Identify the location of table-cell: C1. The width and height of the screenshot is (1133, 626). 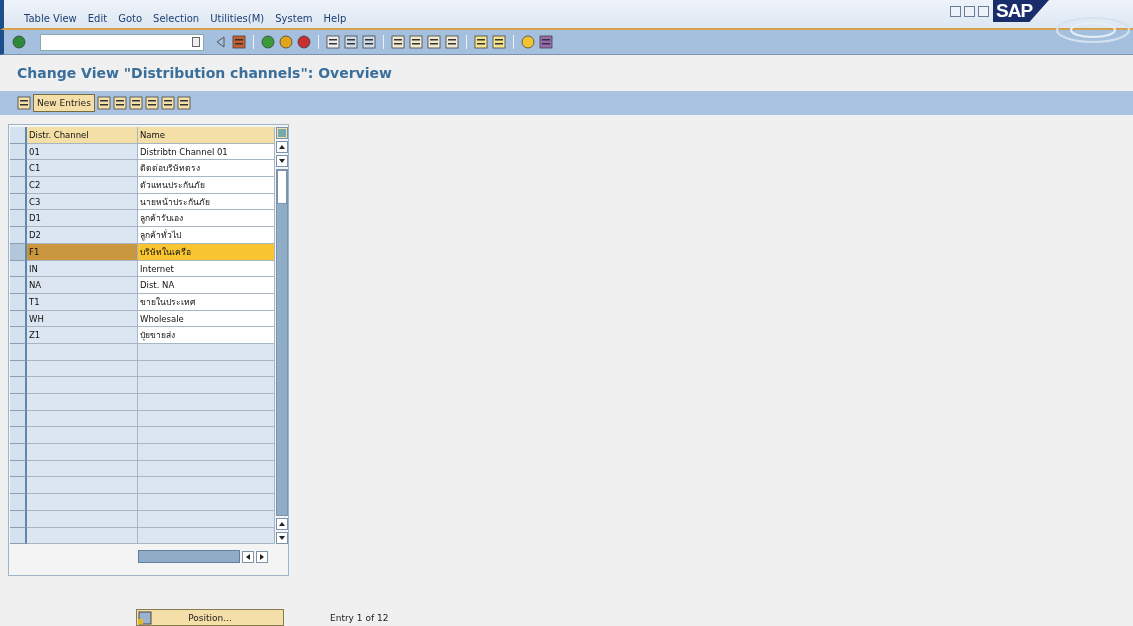
(82, 169).